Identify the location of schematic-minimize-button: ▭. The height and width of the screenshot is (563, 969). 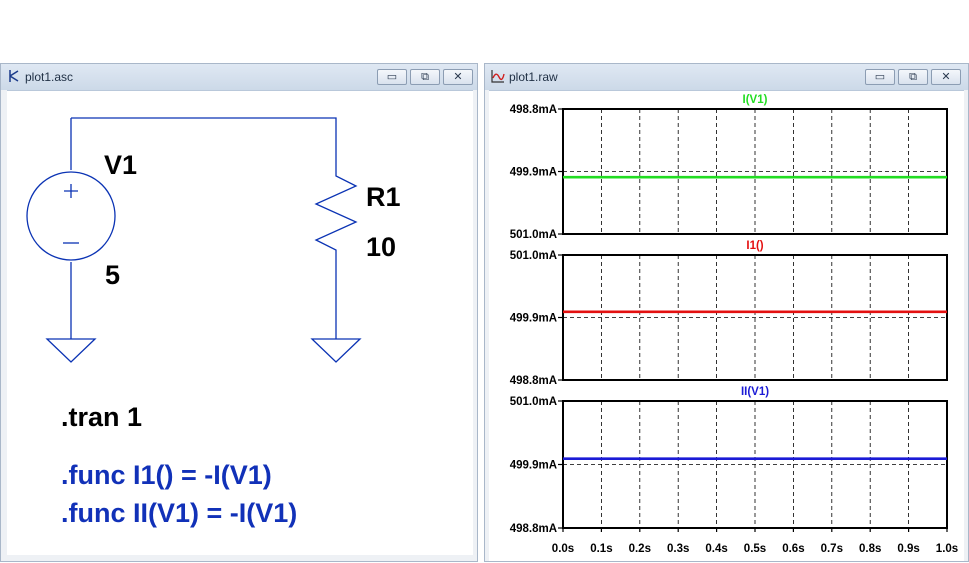
(392, 77).